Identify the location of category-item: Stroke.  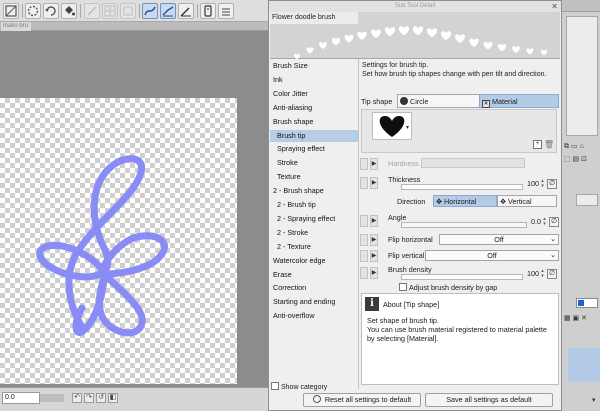
(314, 163).